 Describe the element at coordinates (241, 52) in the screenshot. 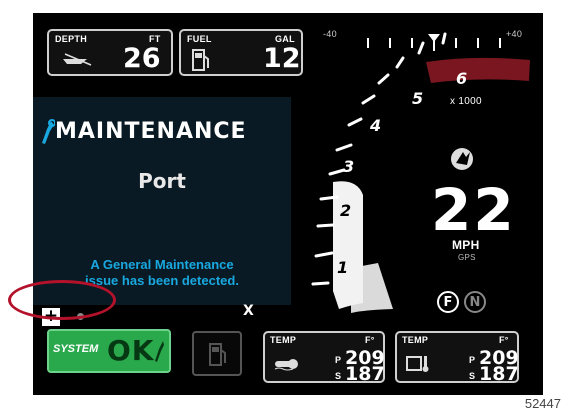

I see `fuel-tile: FUEL GAL 12` at that location.